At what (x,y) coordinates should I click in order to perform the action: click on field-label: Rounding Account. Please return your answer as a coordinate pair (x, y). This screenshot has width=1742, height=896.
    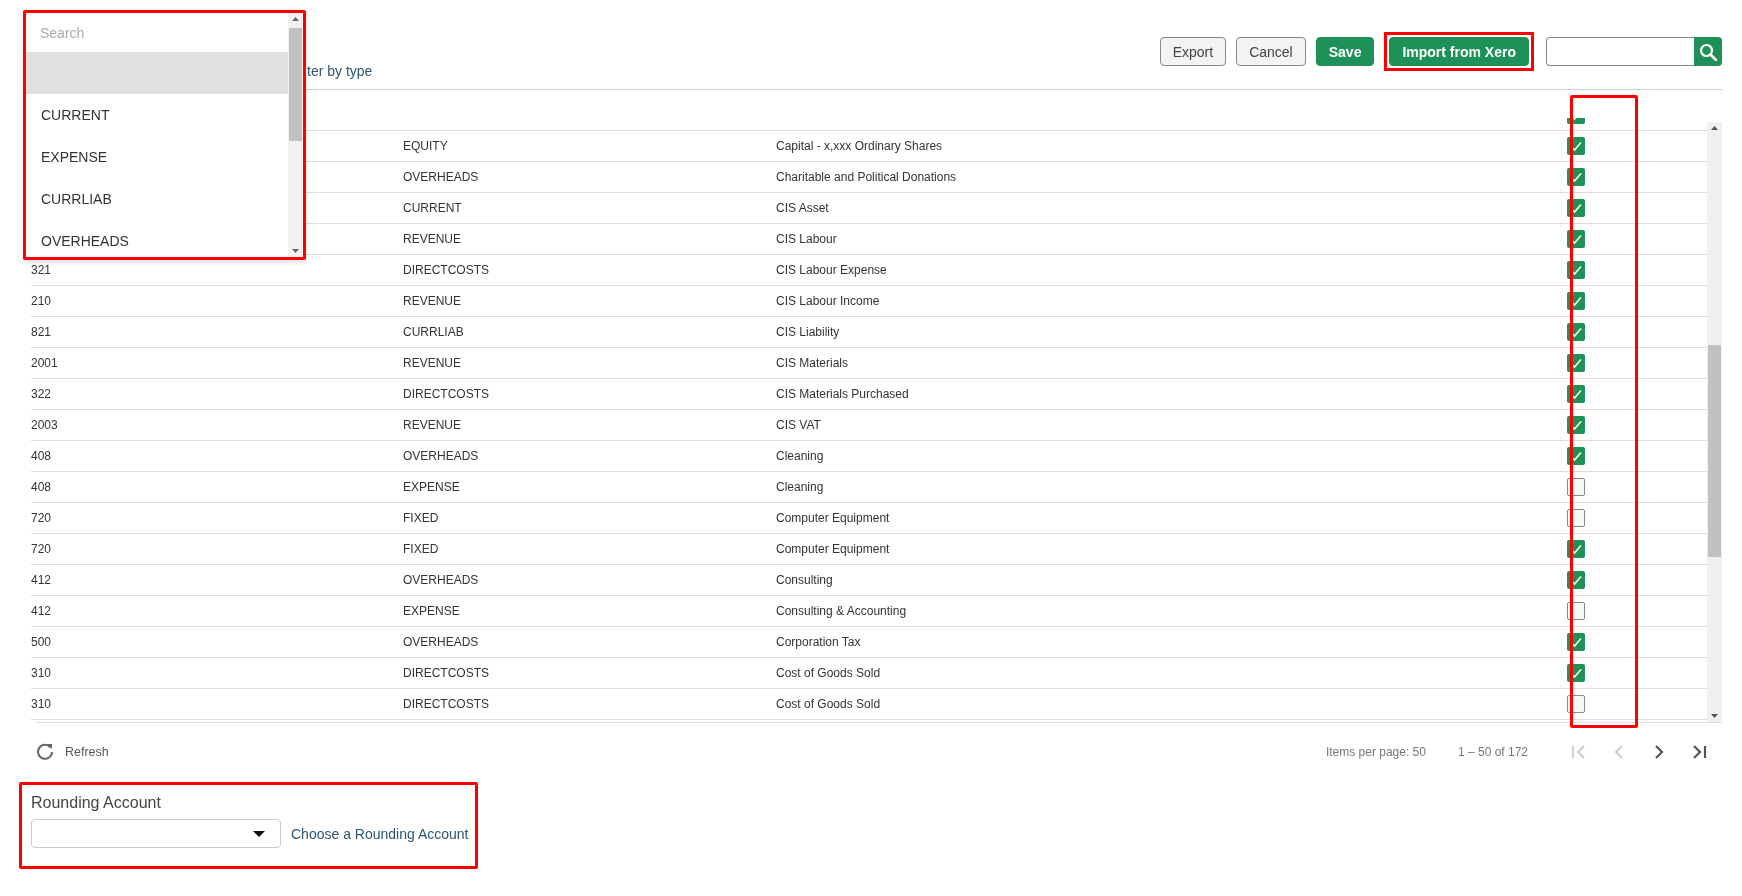
    Looking at the image, I should click on (96, 803).